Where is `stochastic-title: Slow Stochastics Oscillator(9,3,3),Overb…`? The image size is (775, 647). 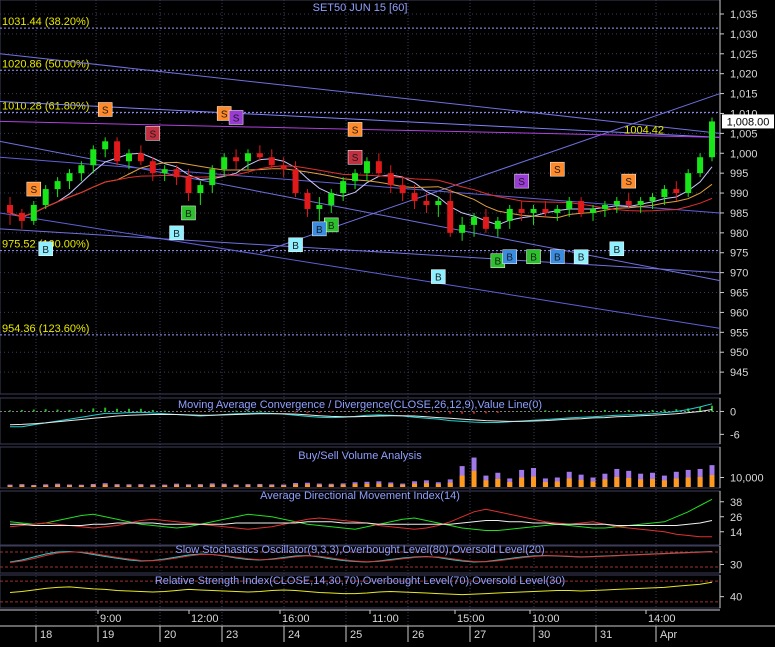 stochastic-title: Slow Stochastics Oscillator(9,3,3),Overb… is located at coordinates (359, 550).